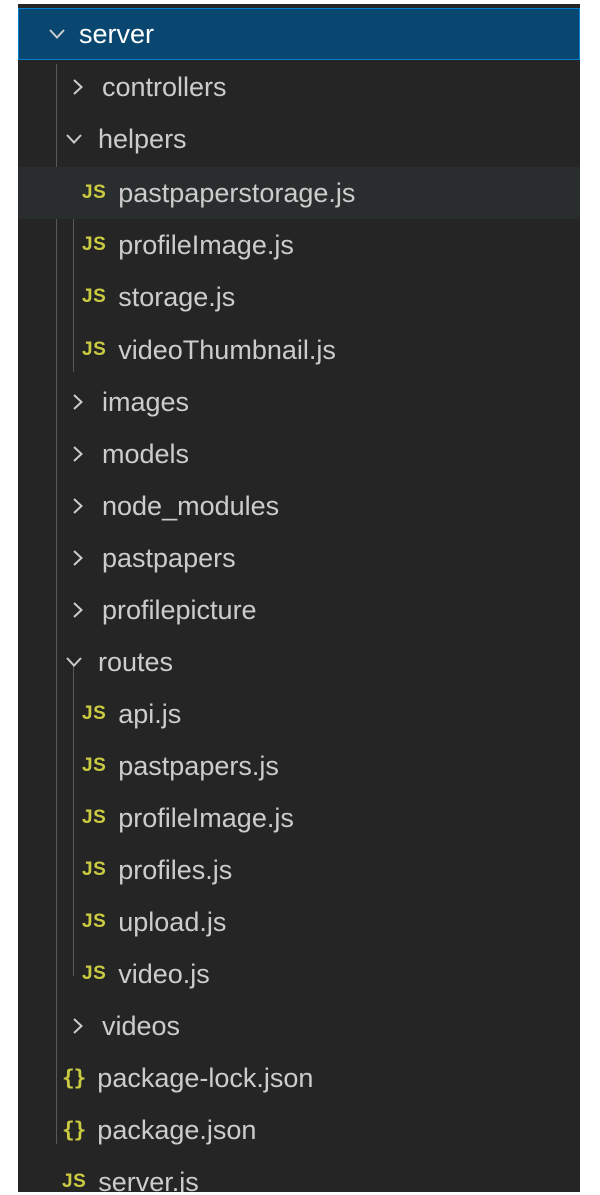 The height and width of the screenshot is (1195, 600). What do you see at coordinates (179, 609) in the screenshot?
I see `folder-label: profilepicture` at bounding box center [179, 609].